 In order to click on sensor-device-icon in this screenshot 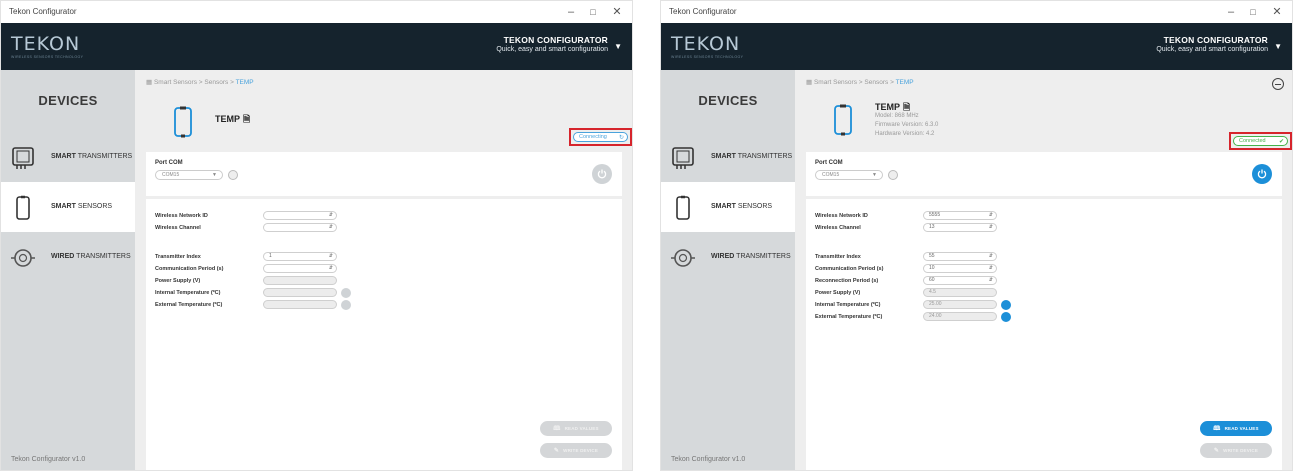, I will do `click(183, 122)`.